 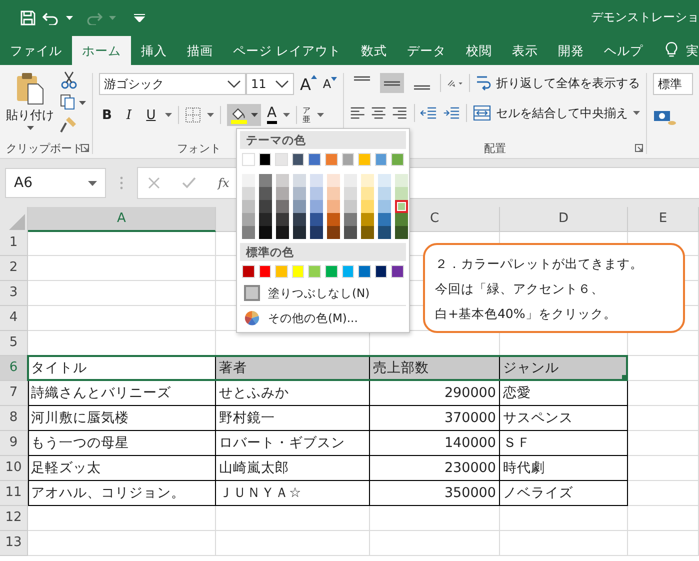 What do you see at coordinates (556, 113) in the screenshot?
I see `merge-center-button: セルを結合して中央揃え` at bounding box center [556, 113].